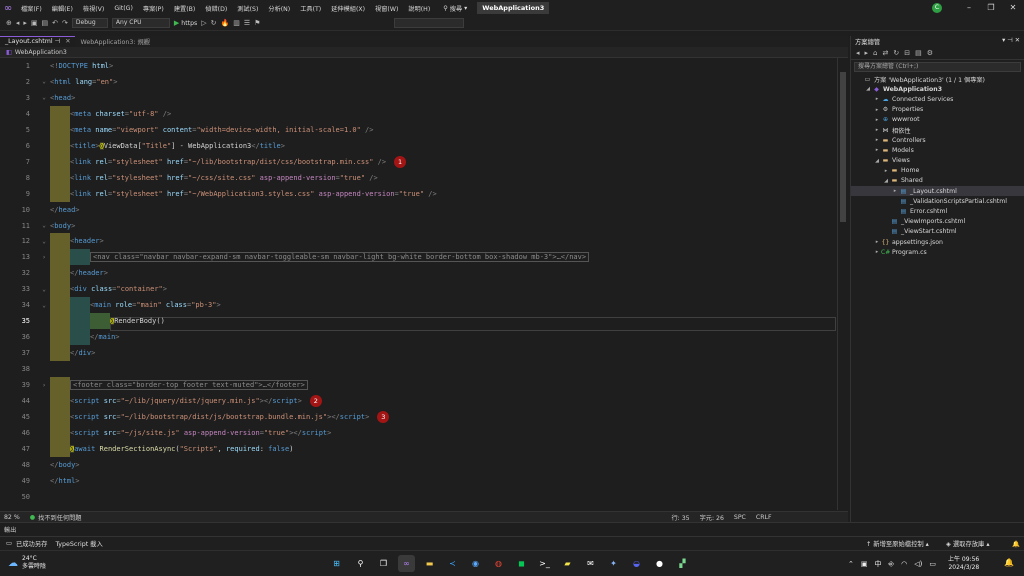 This screenshot has width=1024, height=576. What do you see at coordinates (225, 23) in the screenshot?
I see `hot-reload-icon: 🔥` at bounding box center [225, 23].